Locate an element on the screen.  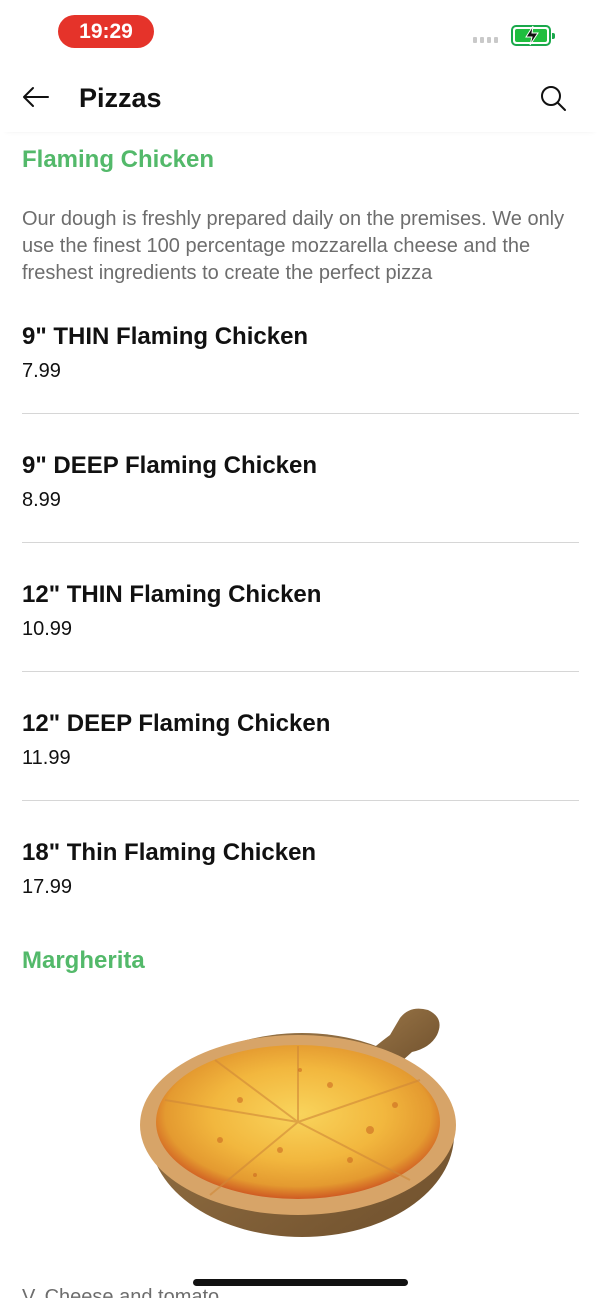
menu-item-name: 9" THIN Flaming Chicken is located at coordinates (165, 336).